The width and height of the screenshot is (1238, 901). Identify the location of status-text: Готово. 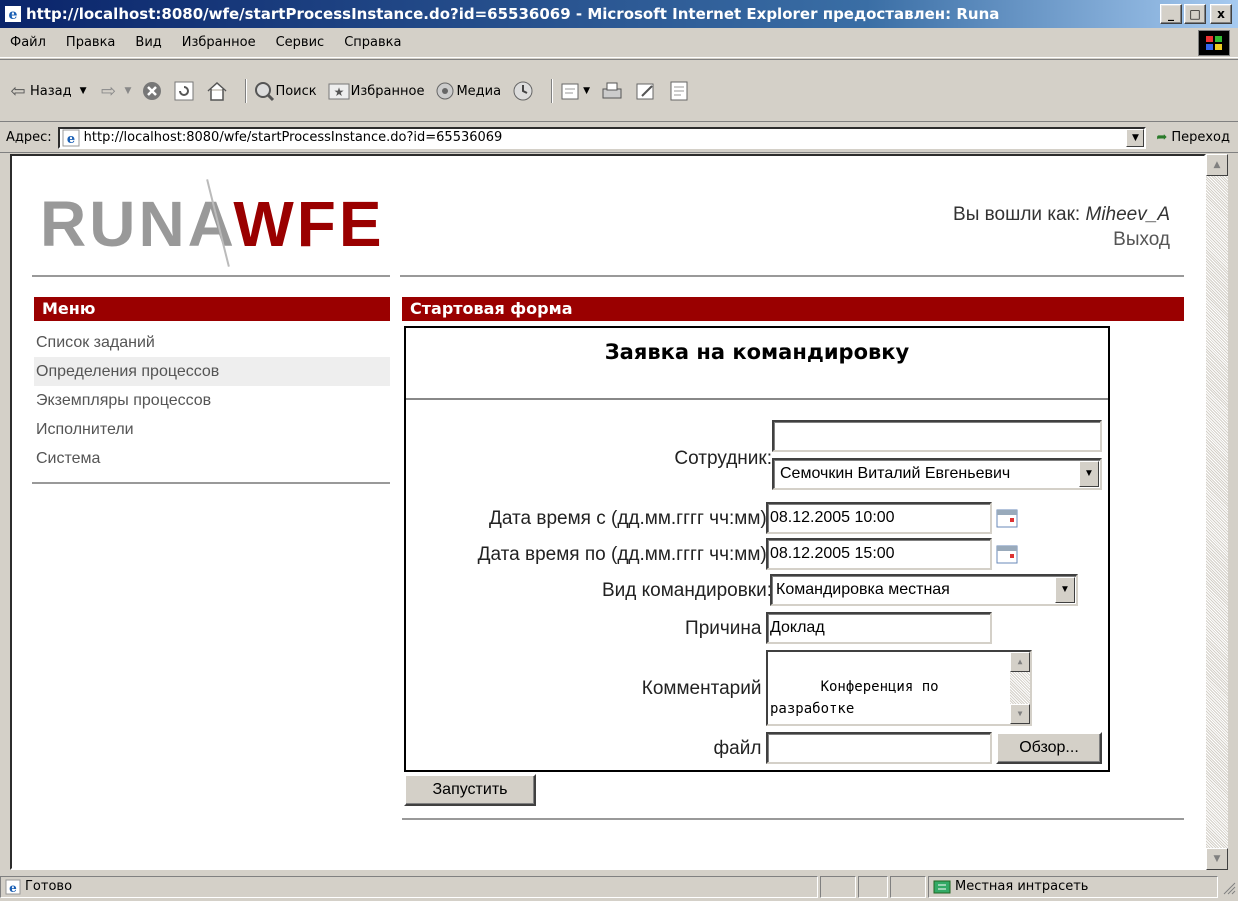
(49, 886).